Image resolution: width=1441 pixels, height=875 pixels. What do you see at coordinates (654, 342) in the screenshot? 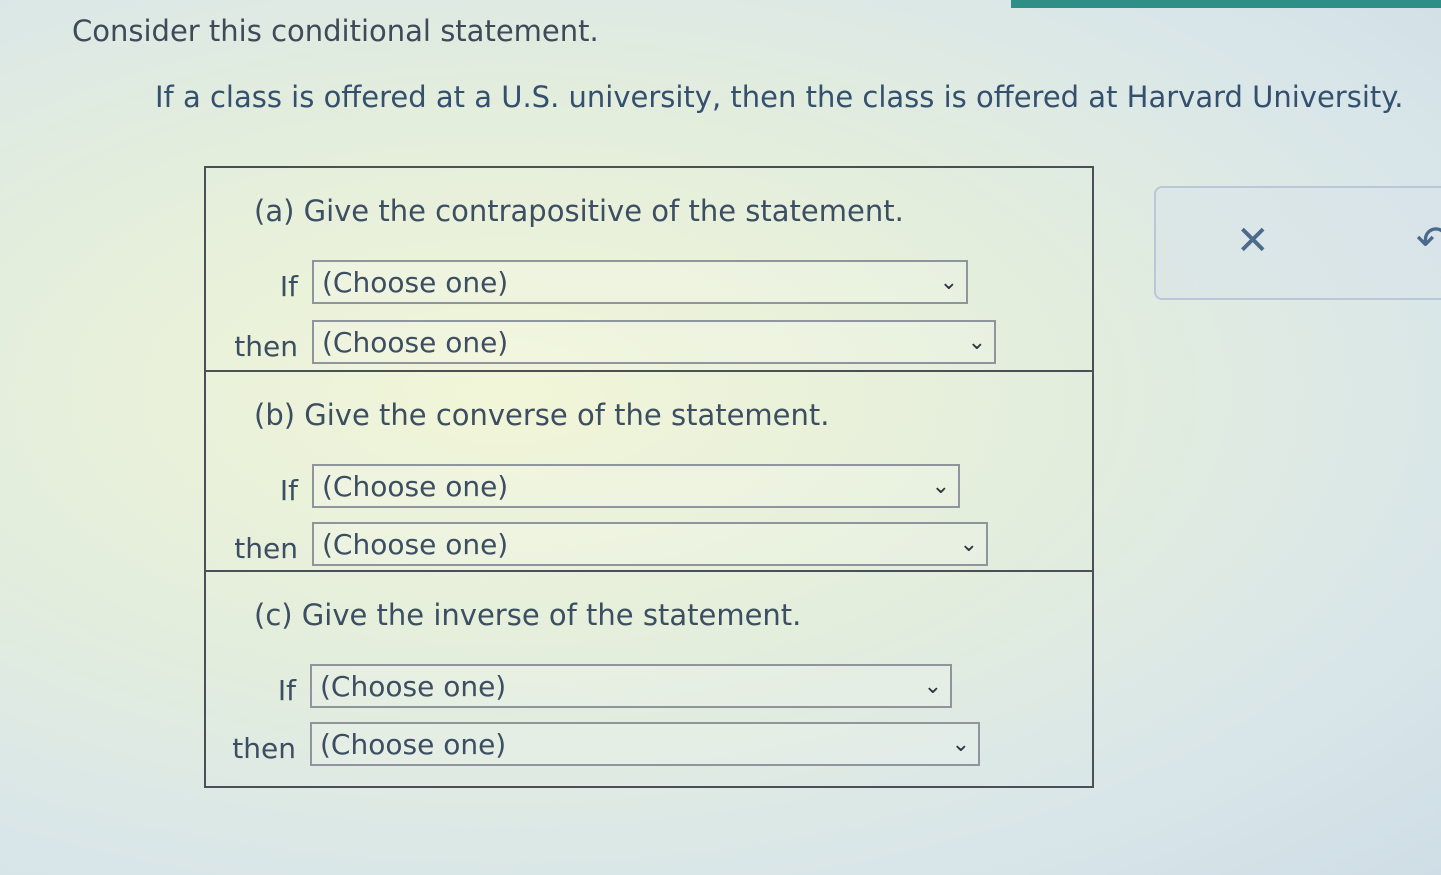
I see `part-a-then-select: (Choose one) ⌄` at bounding box center [654, 342].